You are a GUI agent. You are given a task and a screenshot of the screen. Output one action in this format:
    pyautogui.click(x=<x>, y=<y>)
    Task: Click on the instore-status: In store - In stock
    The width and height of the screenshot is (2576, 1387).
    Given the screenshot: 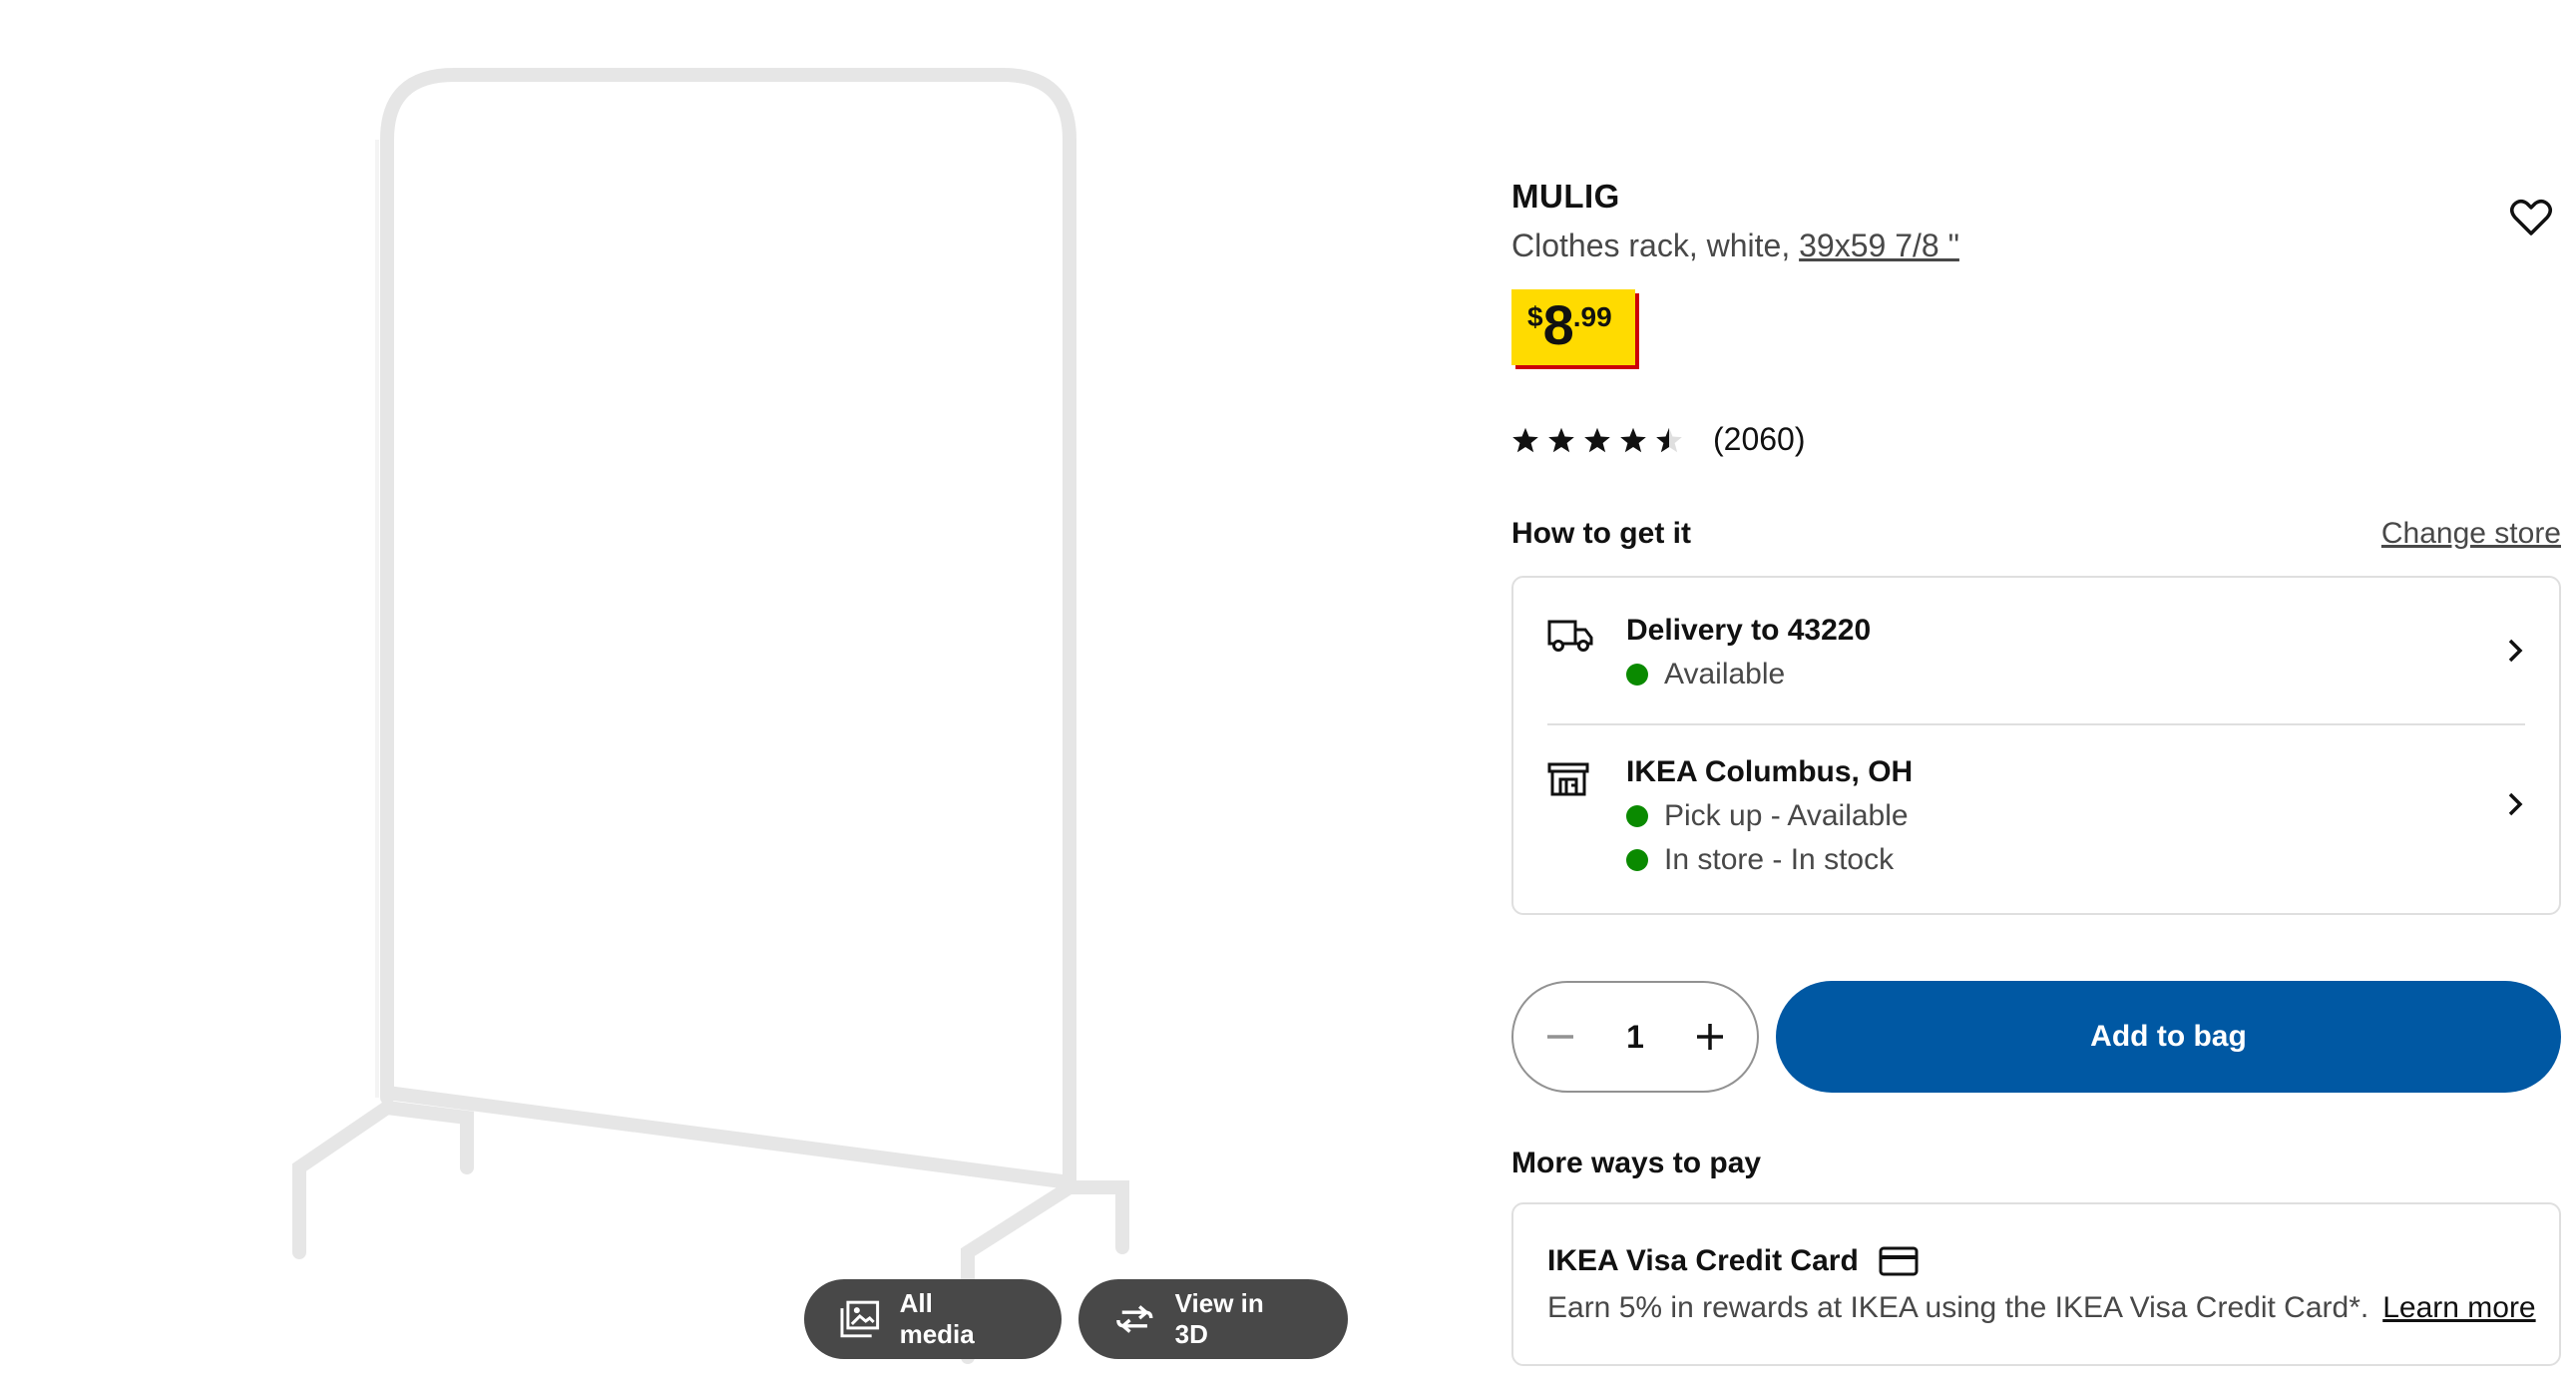 What is the action you would take?
    pyautogui.click(x=1760, y=860)
    